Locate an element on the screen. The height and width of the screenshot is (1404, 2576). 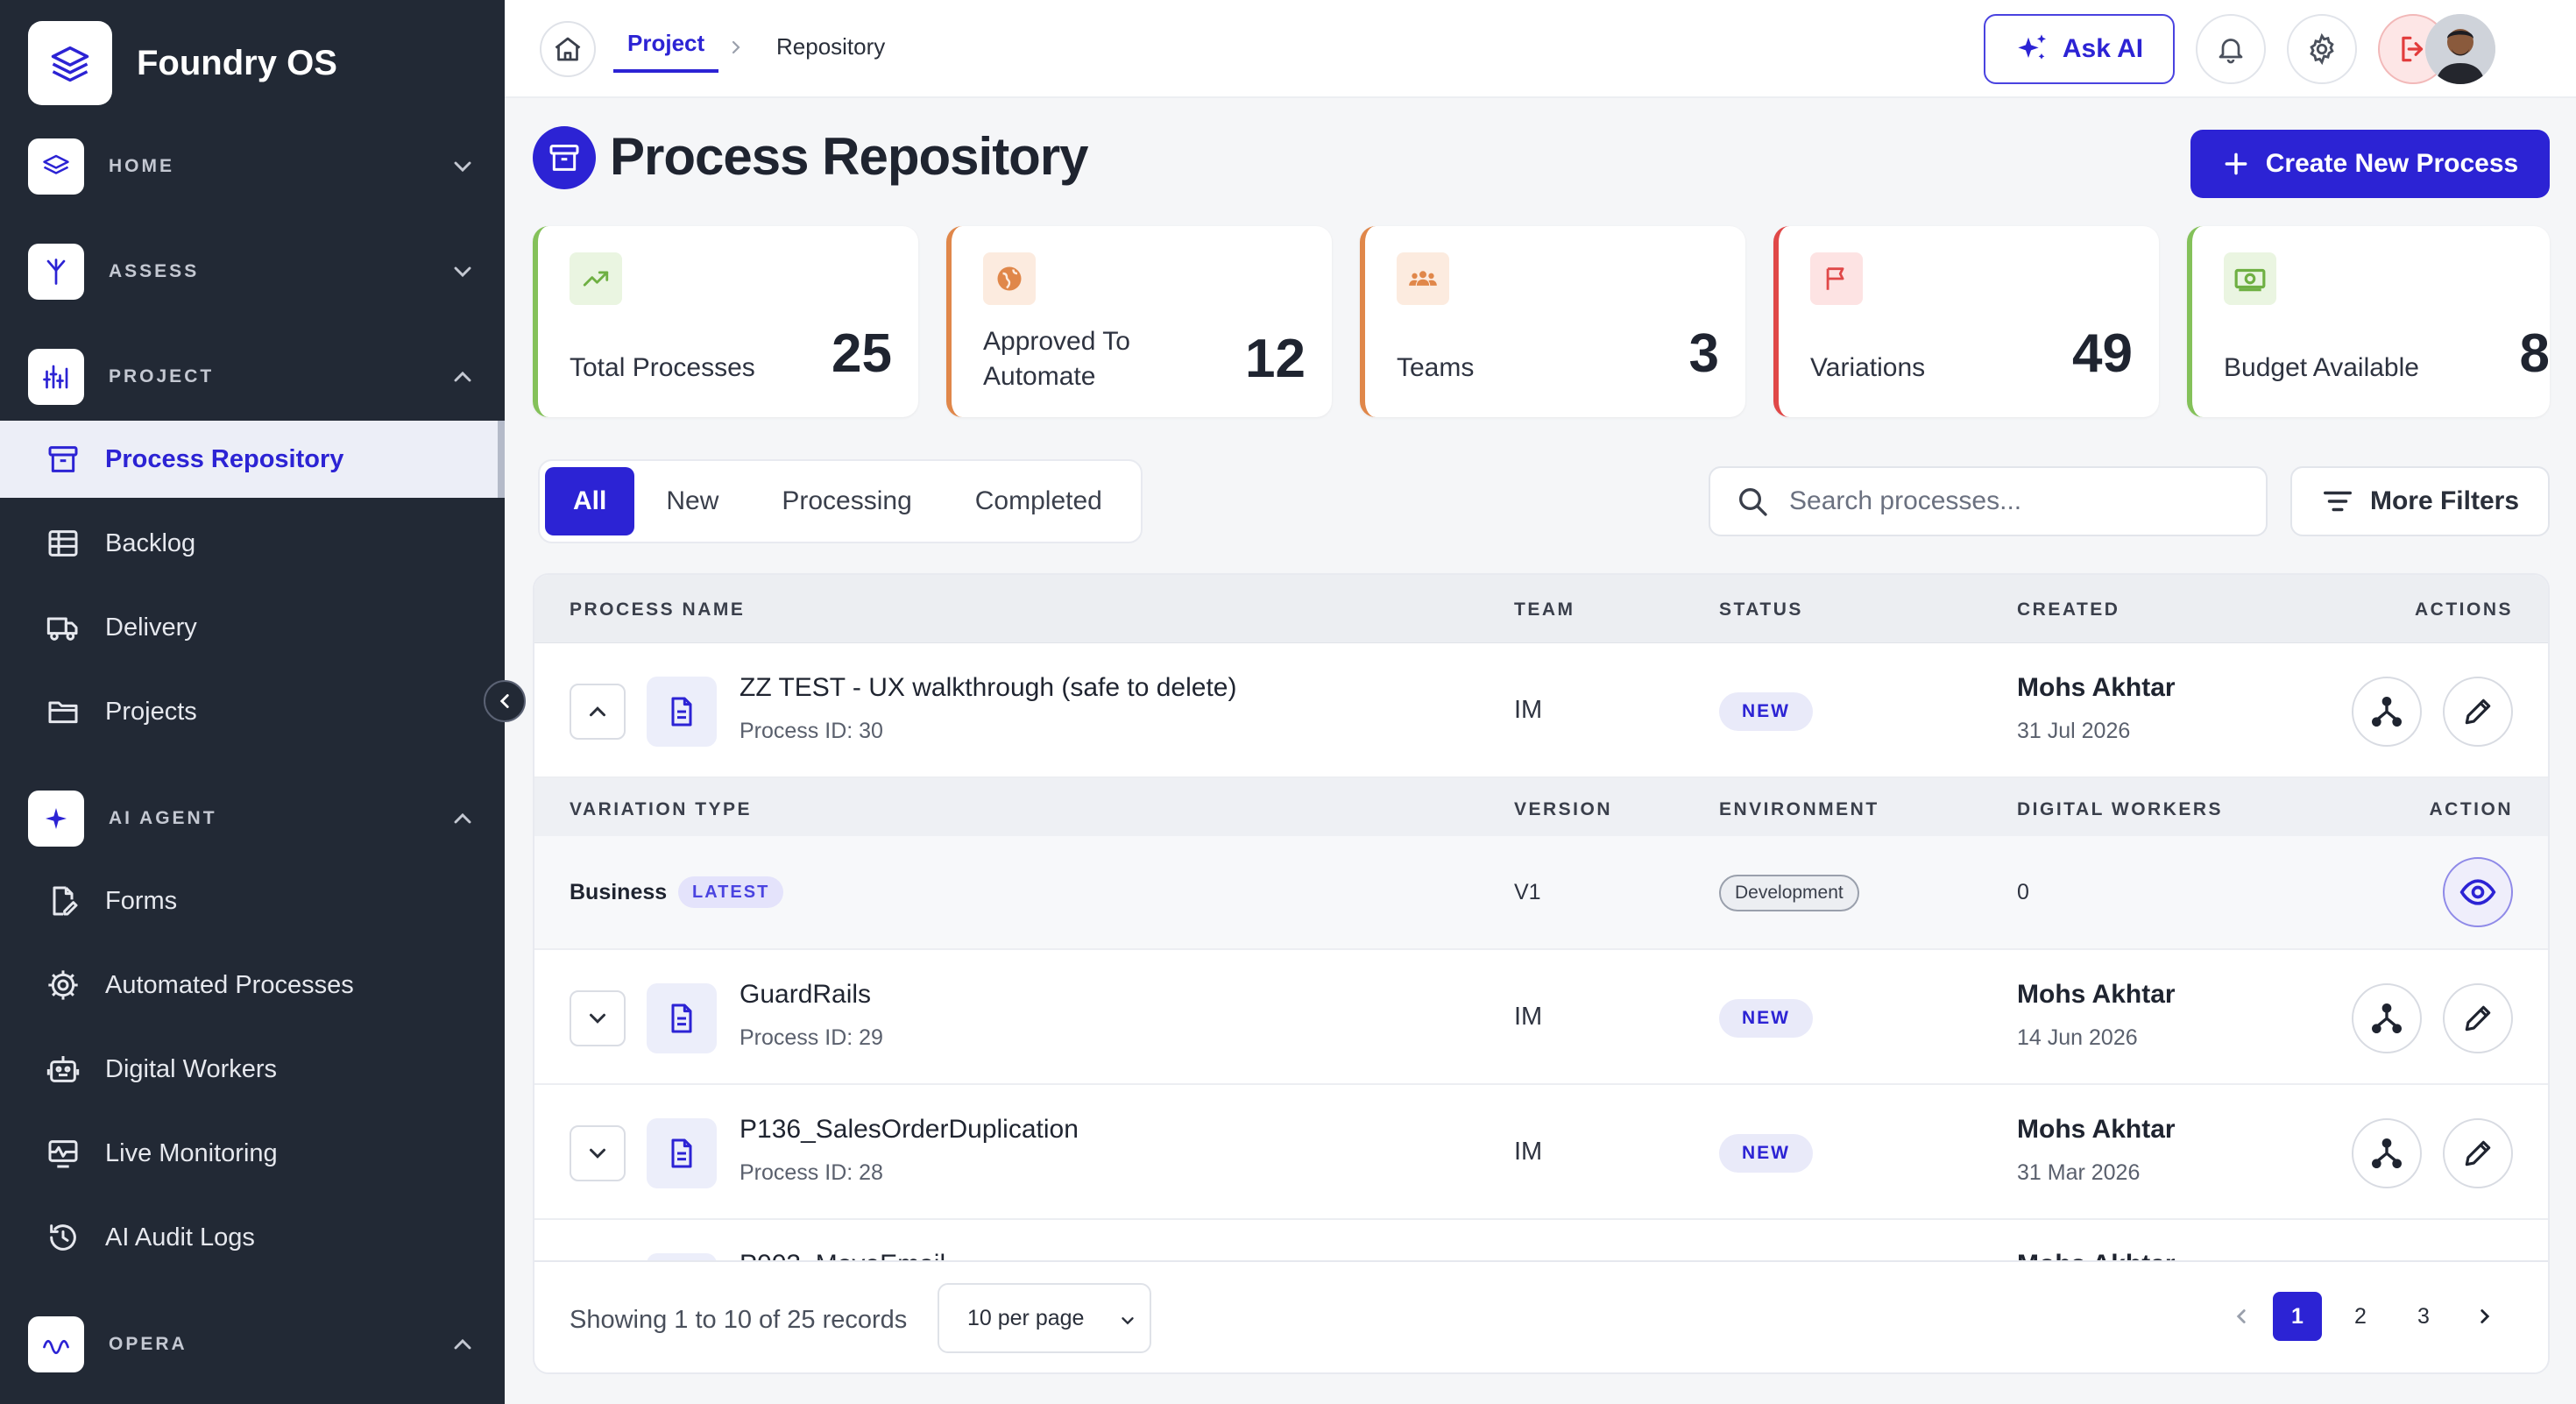
sidebar-item-ai-audit-logs: AI Audit Logs is located at coordinates (252, 1237).